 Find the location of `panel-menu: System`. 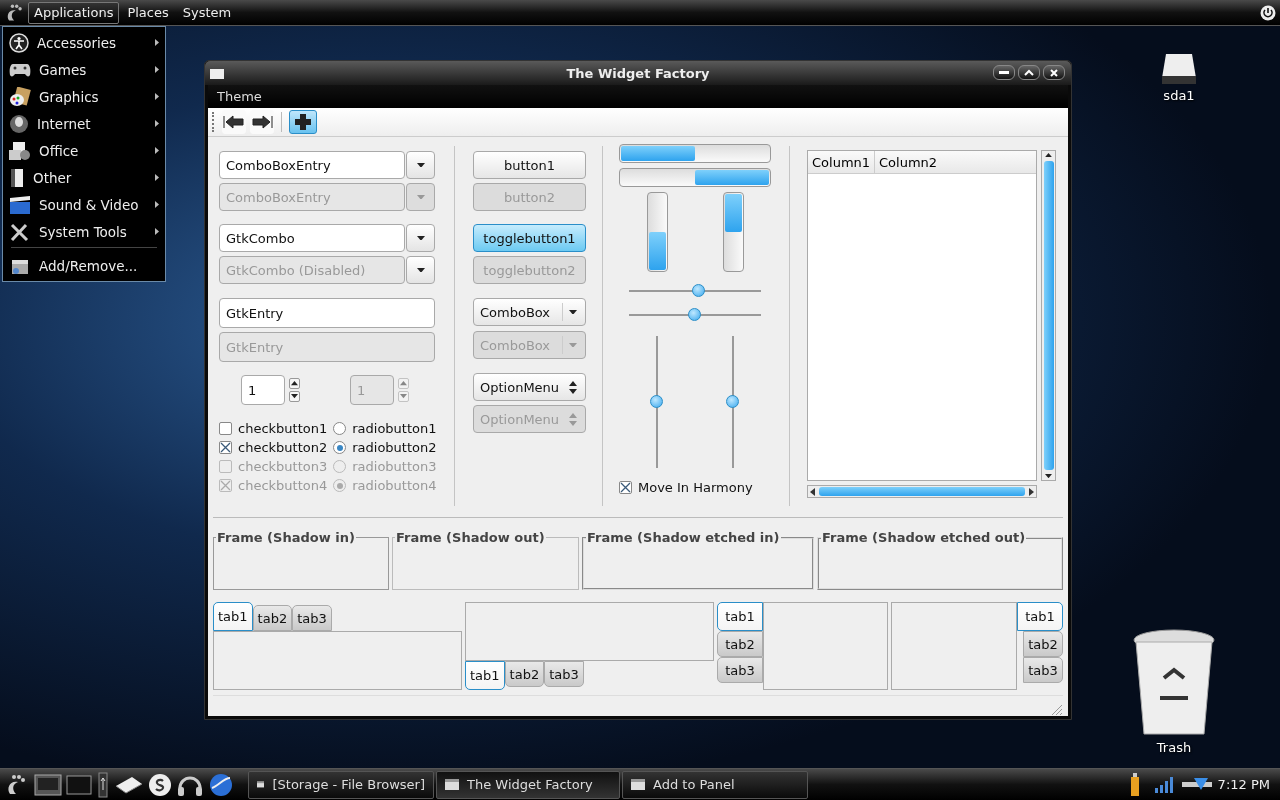

panel-menu: System is located at coordinates (207, 12).